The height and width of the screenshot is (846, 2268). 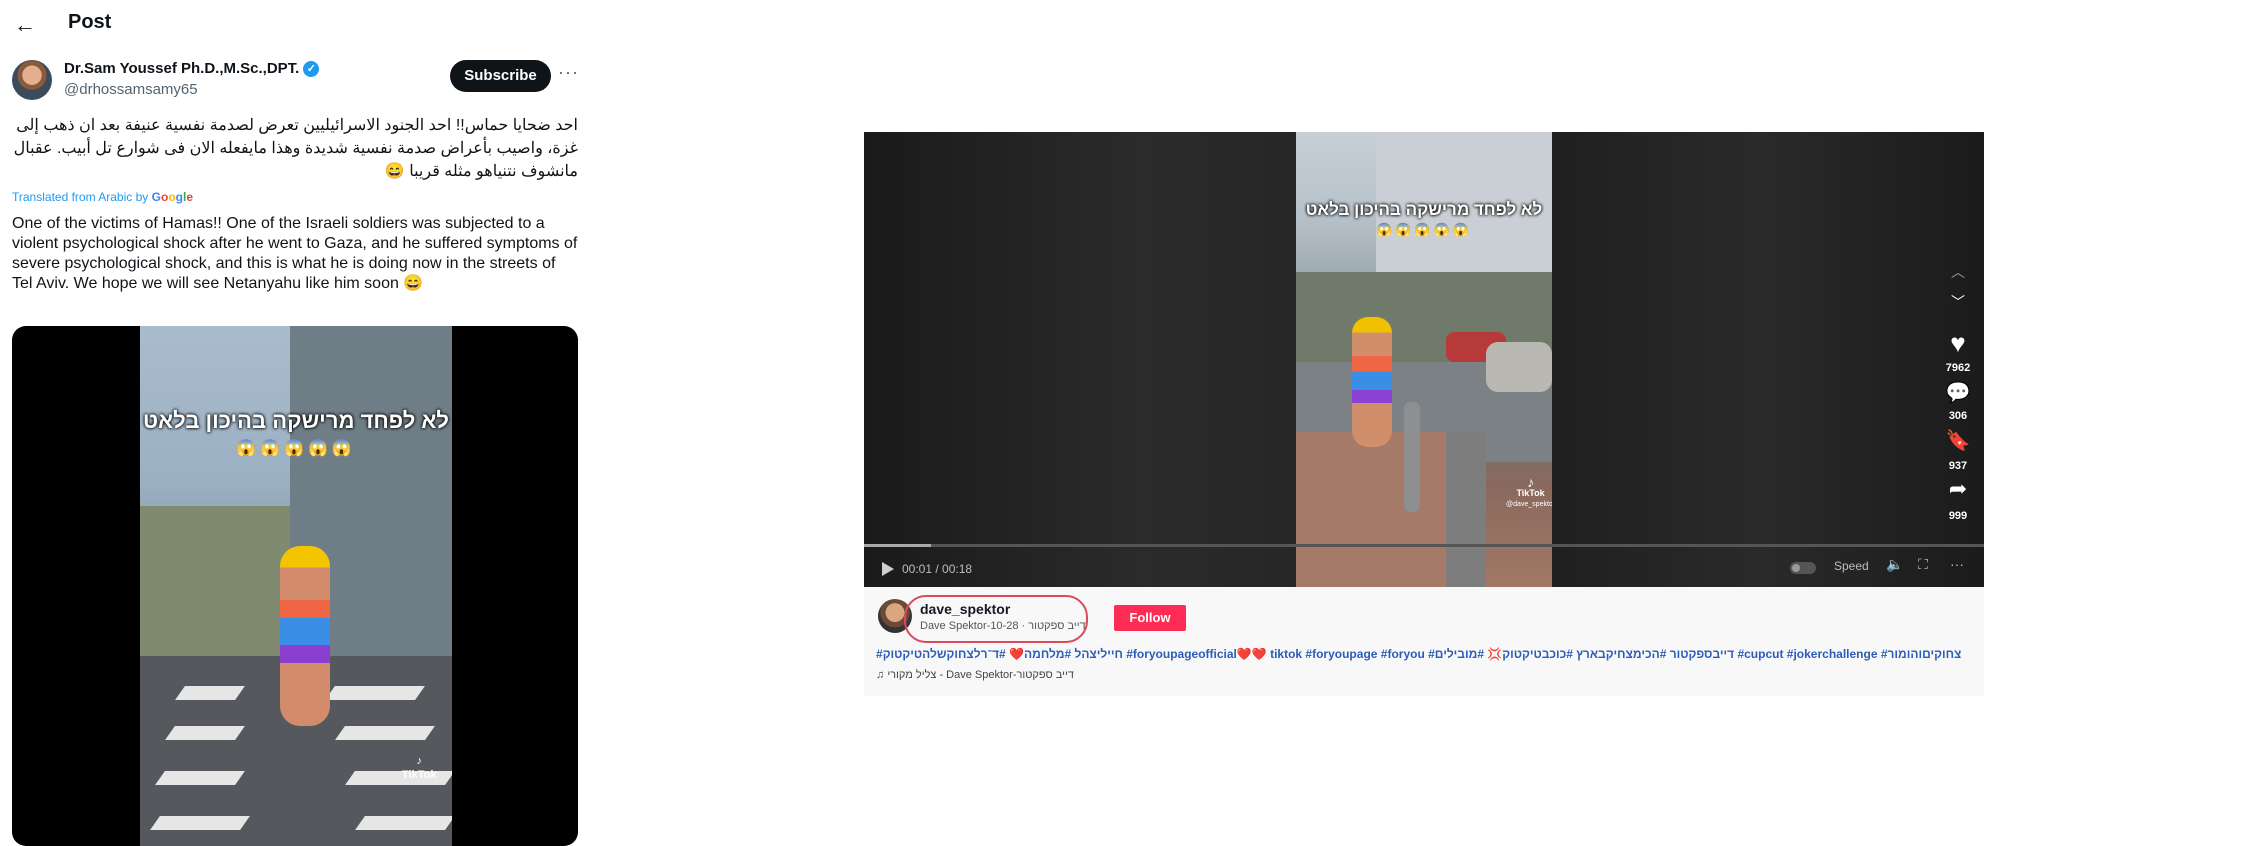 What do you see at coordinates (1958, 392) in the screenshot?
I see `comment-icon: 💬` at bounding box center [1958, 392].